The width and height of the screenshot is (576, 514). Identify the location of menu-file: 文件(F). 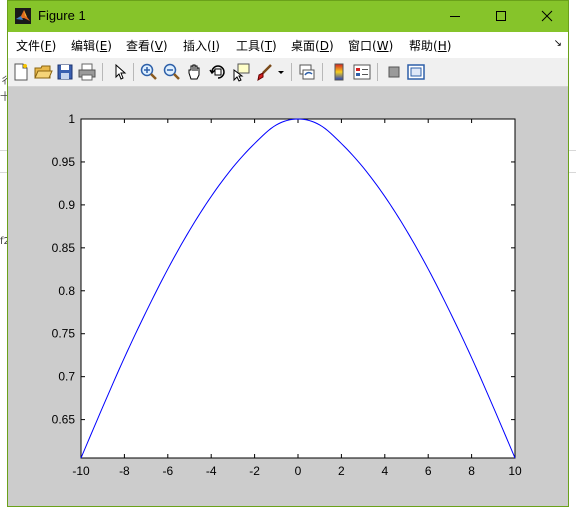
(36, 45).